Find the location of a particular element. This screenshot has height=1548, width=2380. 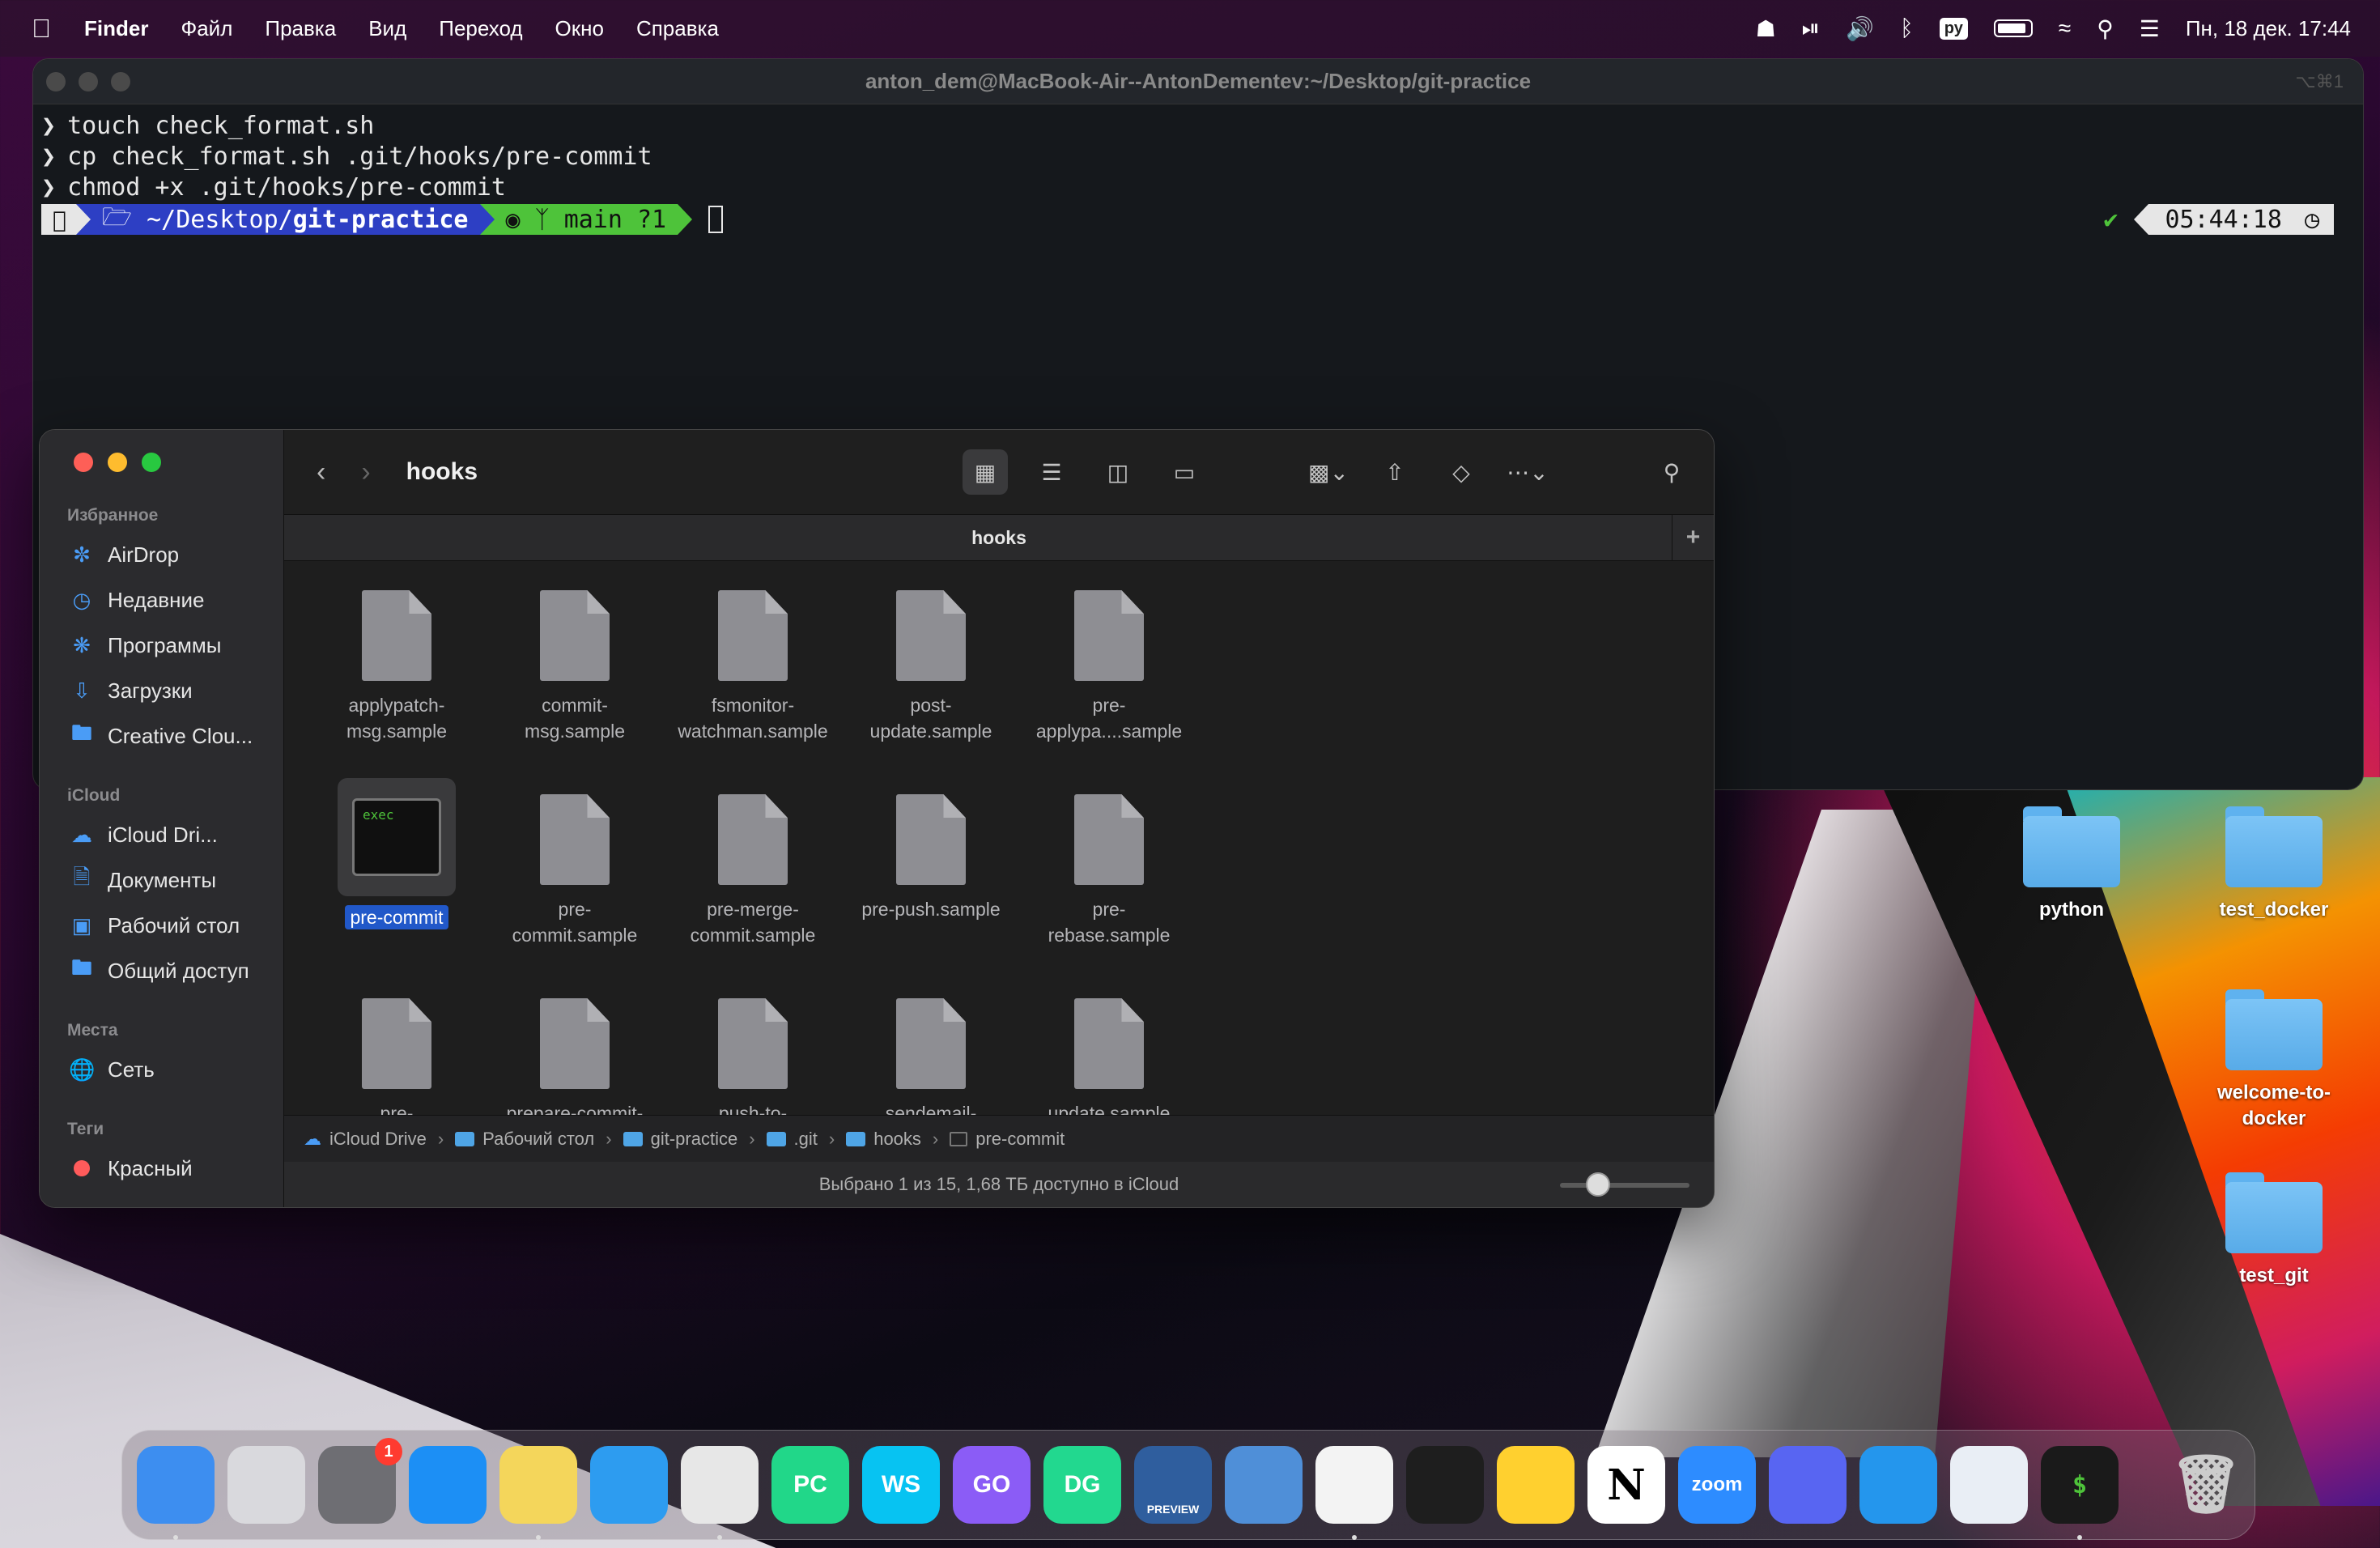

finder-icon is located at coordinates (176, 1493).